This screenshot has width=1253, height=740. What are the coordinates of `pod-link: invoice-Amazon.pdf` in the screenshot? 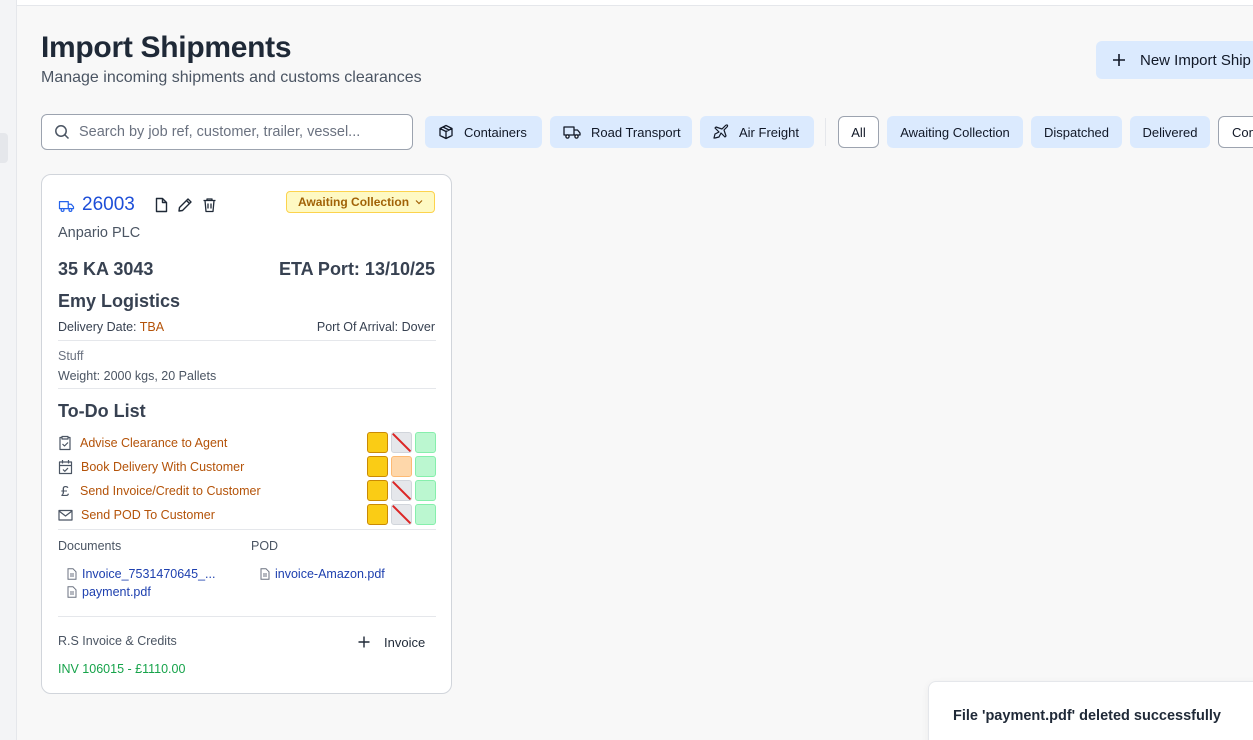 It's located at (322, 574).